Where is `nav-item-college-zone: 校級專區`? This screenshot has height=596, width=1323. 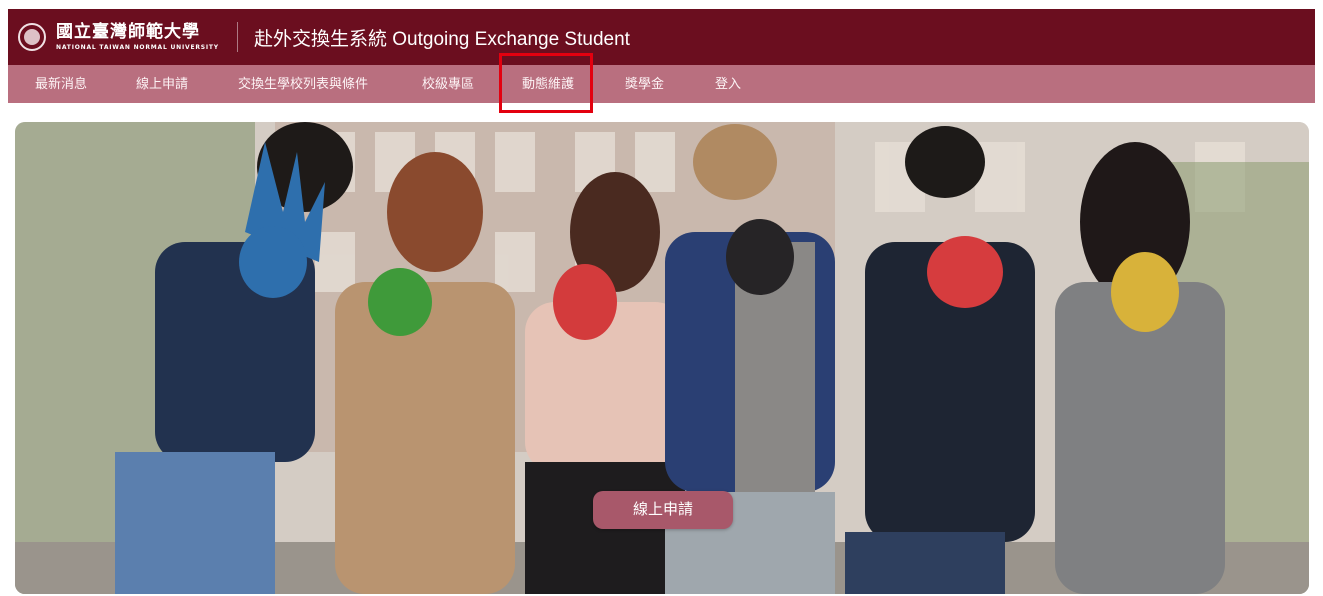
nav-item-college-zone: 校級專區 is located at coordinates (448, 84).